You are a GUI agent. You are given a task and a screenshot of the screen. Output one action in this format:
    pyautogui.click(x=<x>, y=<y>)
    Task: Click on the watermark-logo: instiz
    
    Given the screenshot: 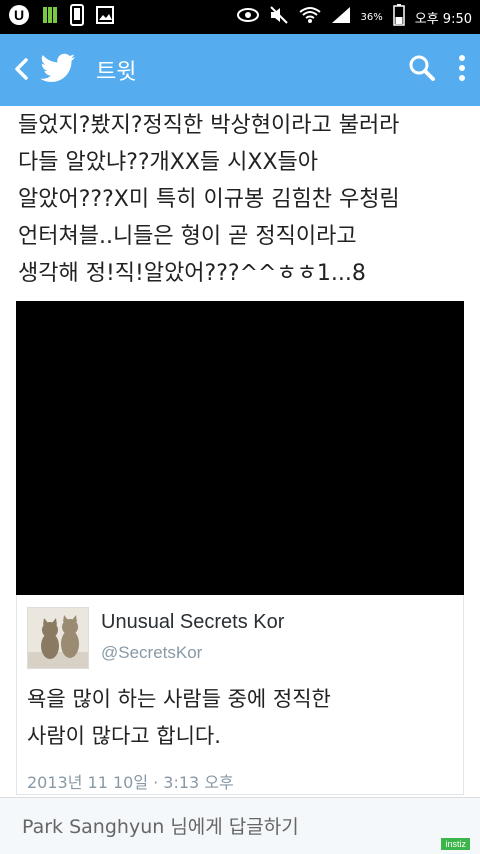 What is the action you would take?
    pyautogui.click(x=455, y=844)
    